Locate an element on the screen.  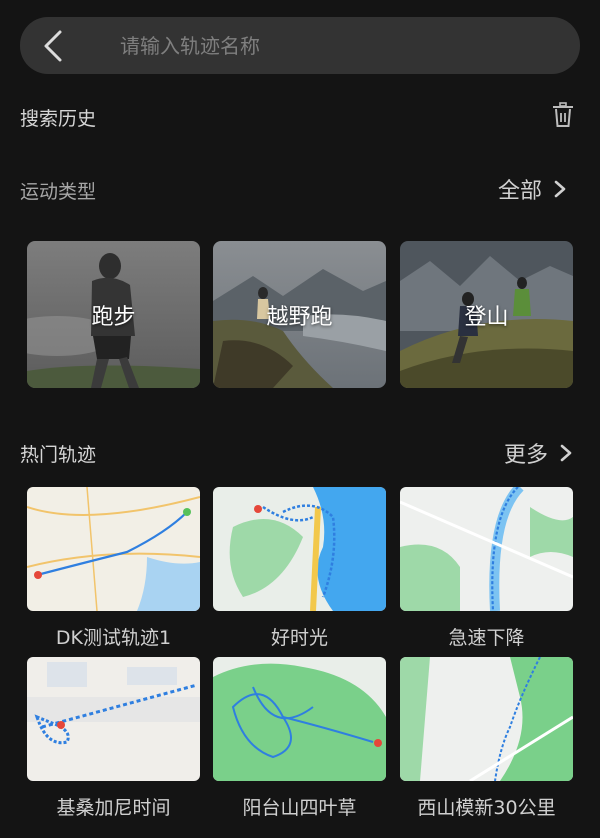
sport-card-running: 跑步 is located at coordinates (113, 314).